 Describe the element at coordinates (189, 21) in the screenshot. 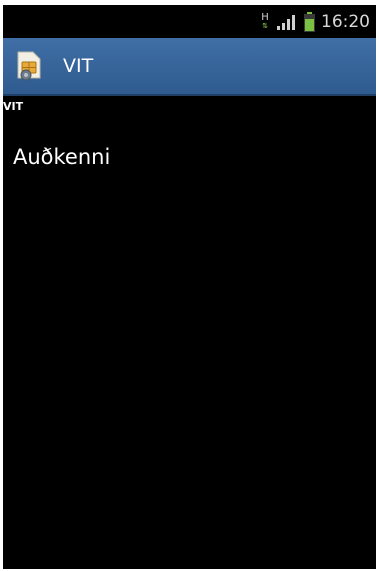

I see `status-bar: H ⇅ 16:20` at that location.